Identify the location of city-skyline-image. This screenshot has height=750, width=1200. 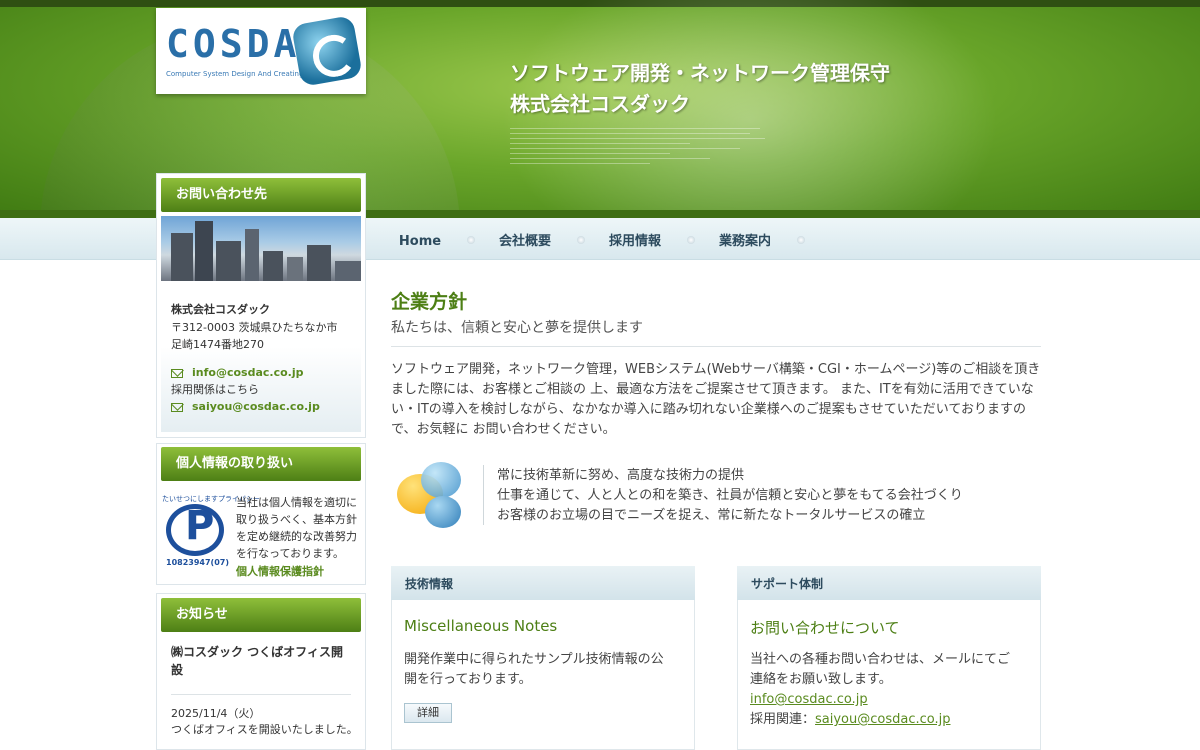
(261, 248).